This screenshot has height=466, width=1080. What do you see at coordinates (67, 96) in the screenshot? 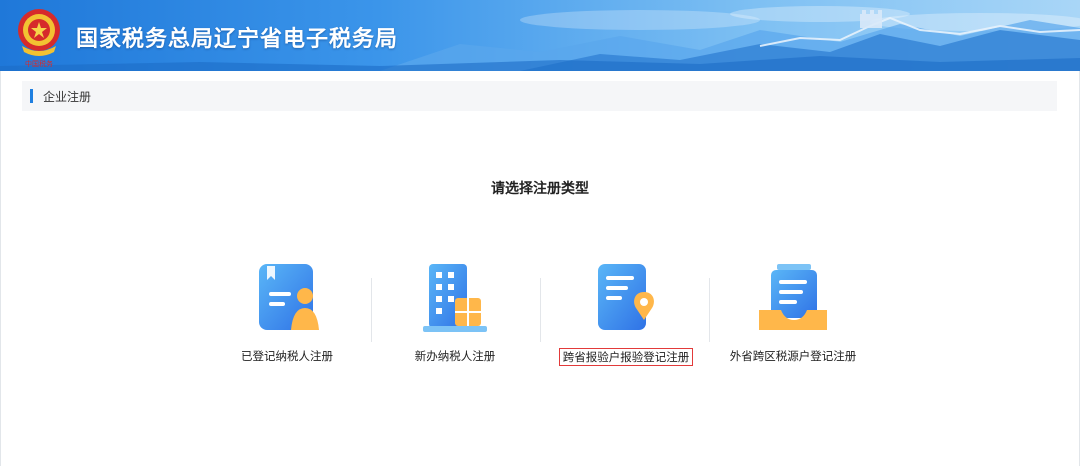
I see `breadcrumb-label: 企业注册` at bounding box center [67, 96].